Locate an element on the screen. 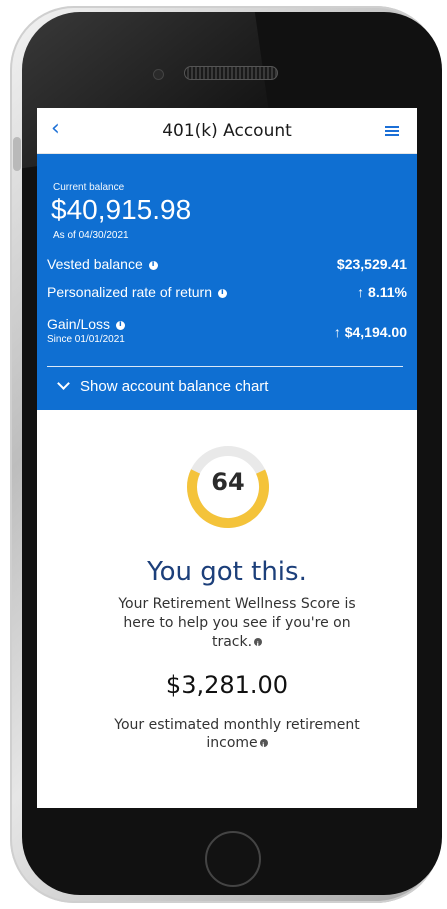 This screenshot has height=909, width=447. home-button is located at coordinates (233, 859).